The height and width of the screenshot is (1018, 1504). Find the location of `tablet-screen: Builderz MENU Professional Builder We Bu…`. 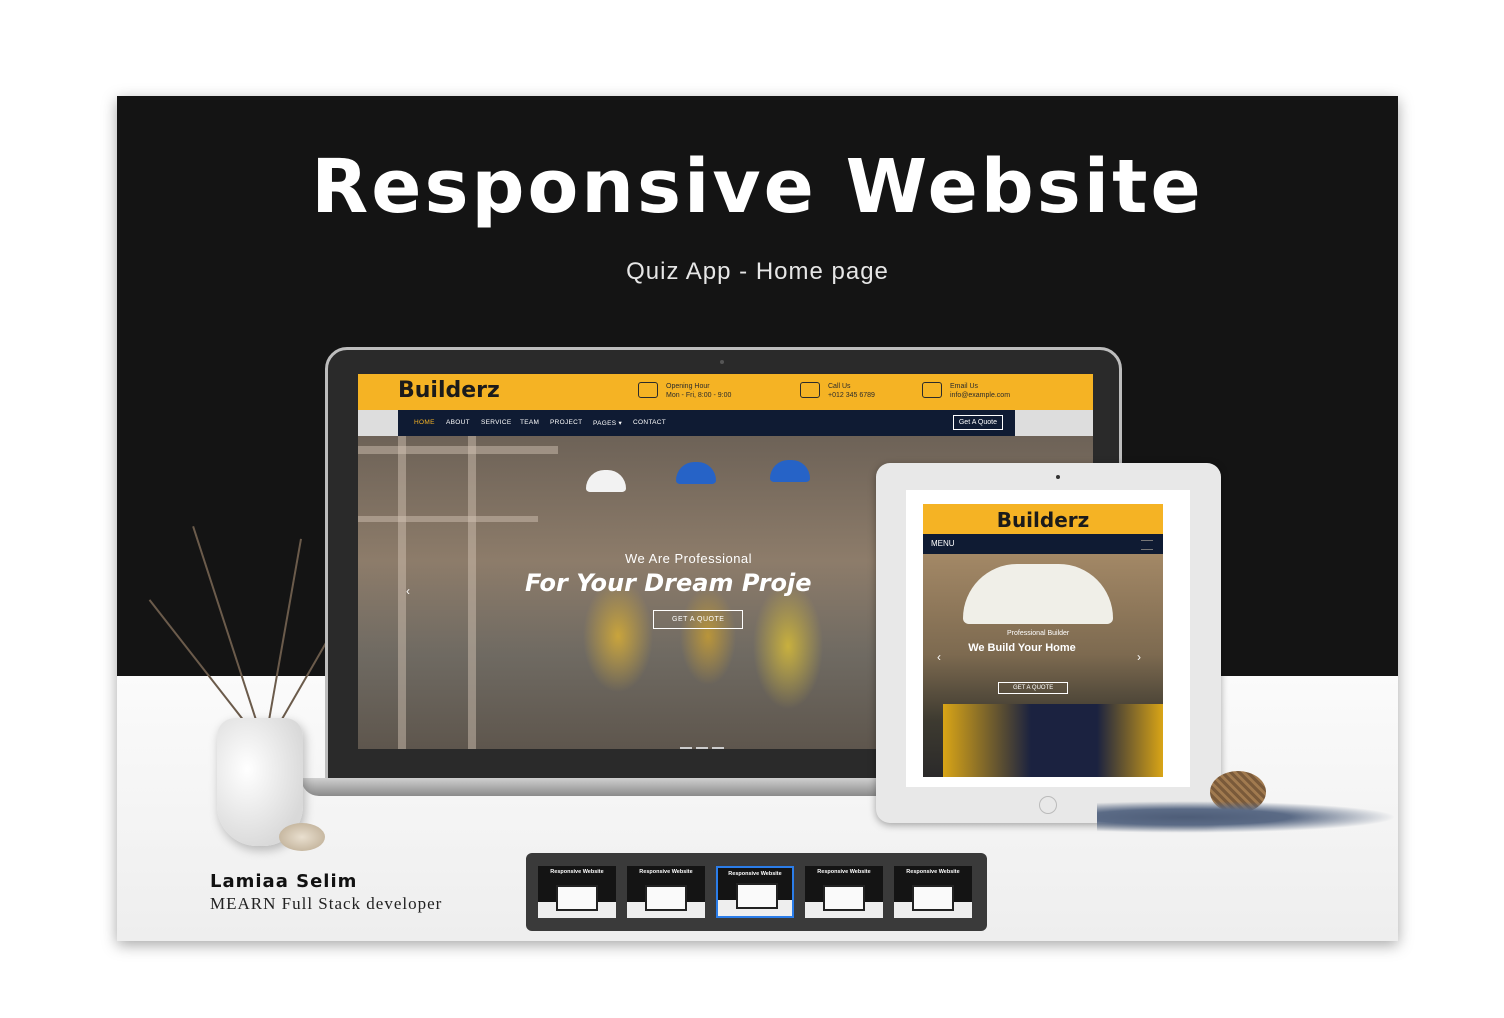

tablet-screen: Builderz MENU Professional Builder We Bu… is located at coordinates (1048, 638).